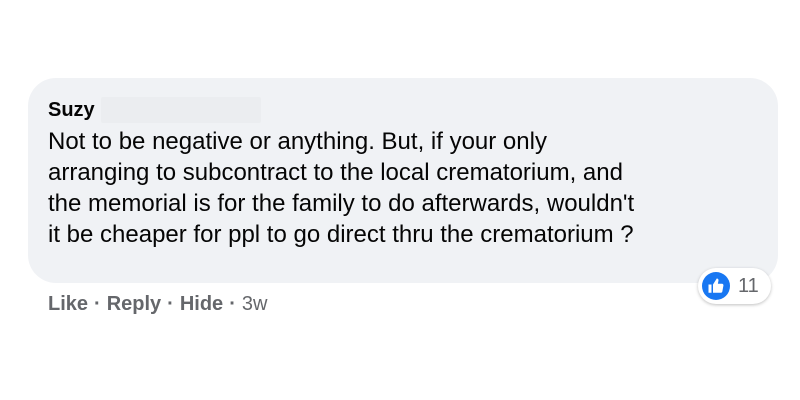  I want to click on like-button: Like, so click(68, 304).